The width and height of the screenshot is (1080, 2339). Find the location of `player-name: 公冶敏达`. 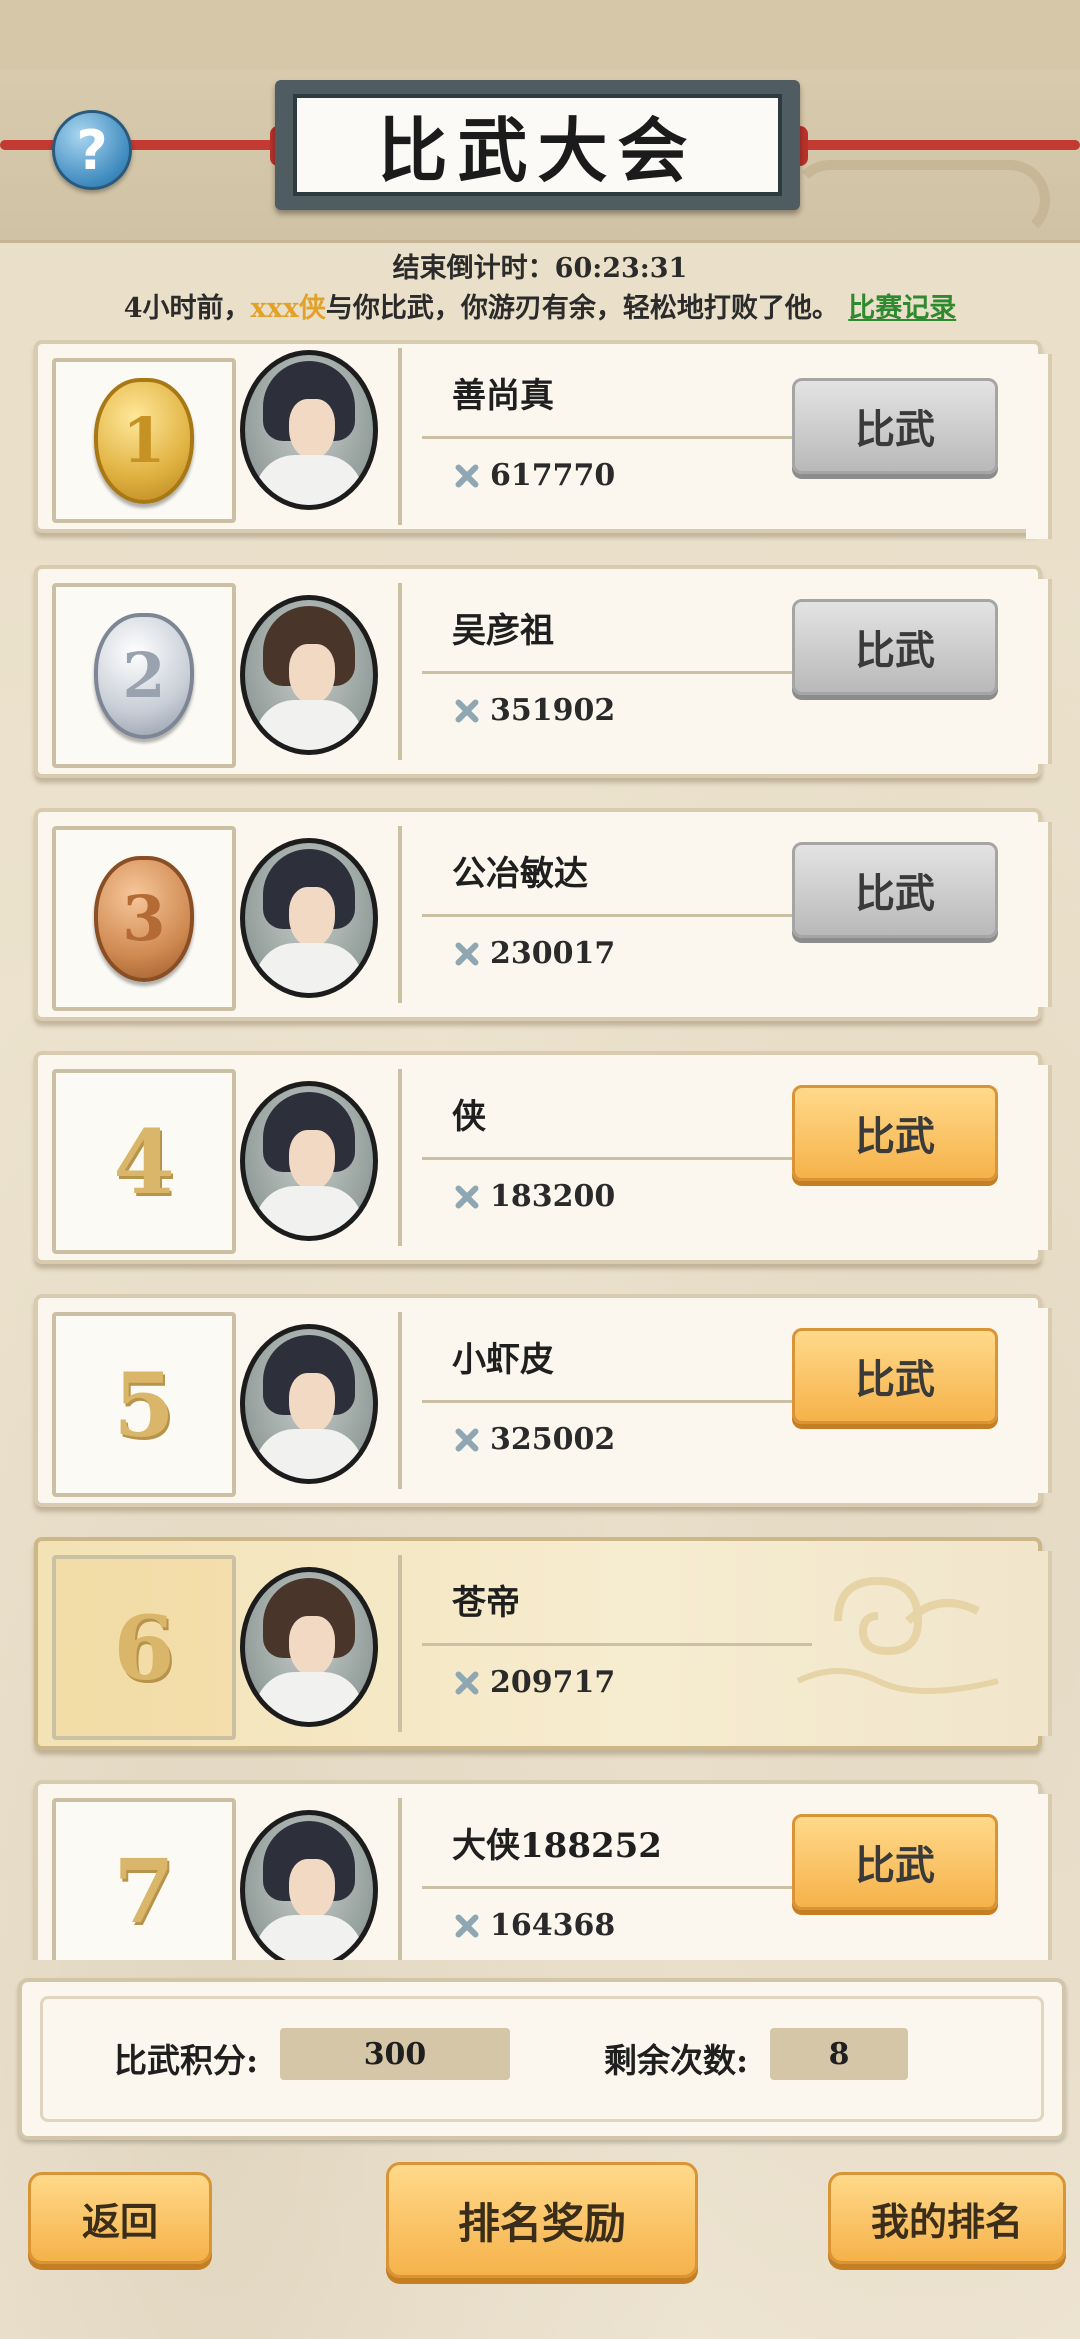

player-name: 公冶敏达 is located at coordinates (520, 874).